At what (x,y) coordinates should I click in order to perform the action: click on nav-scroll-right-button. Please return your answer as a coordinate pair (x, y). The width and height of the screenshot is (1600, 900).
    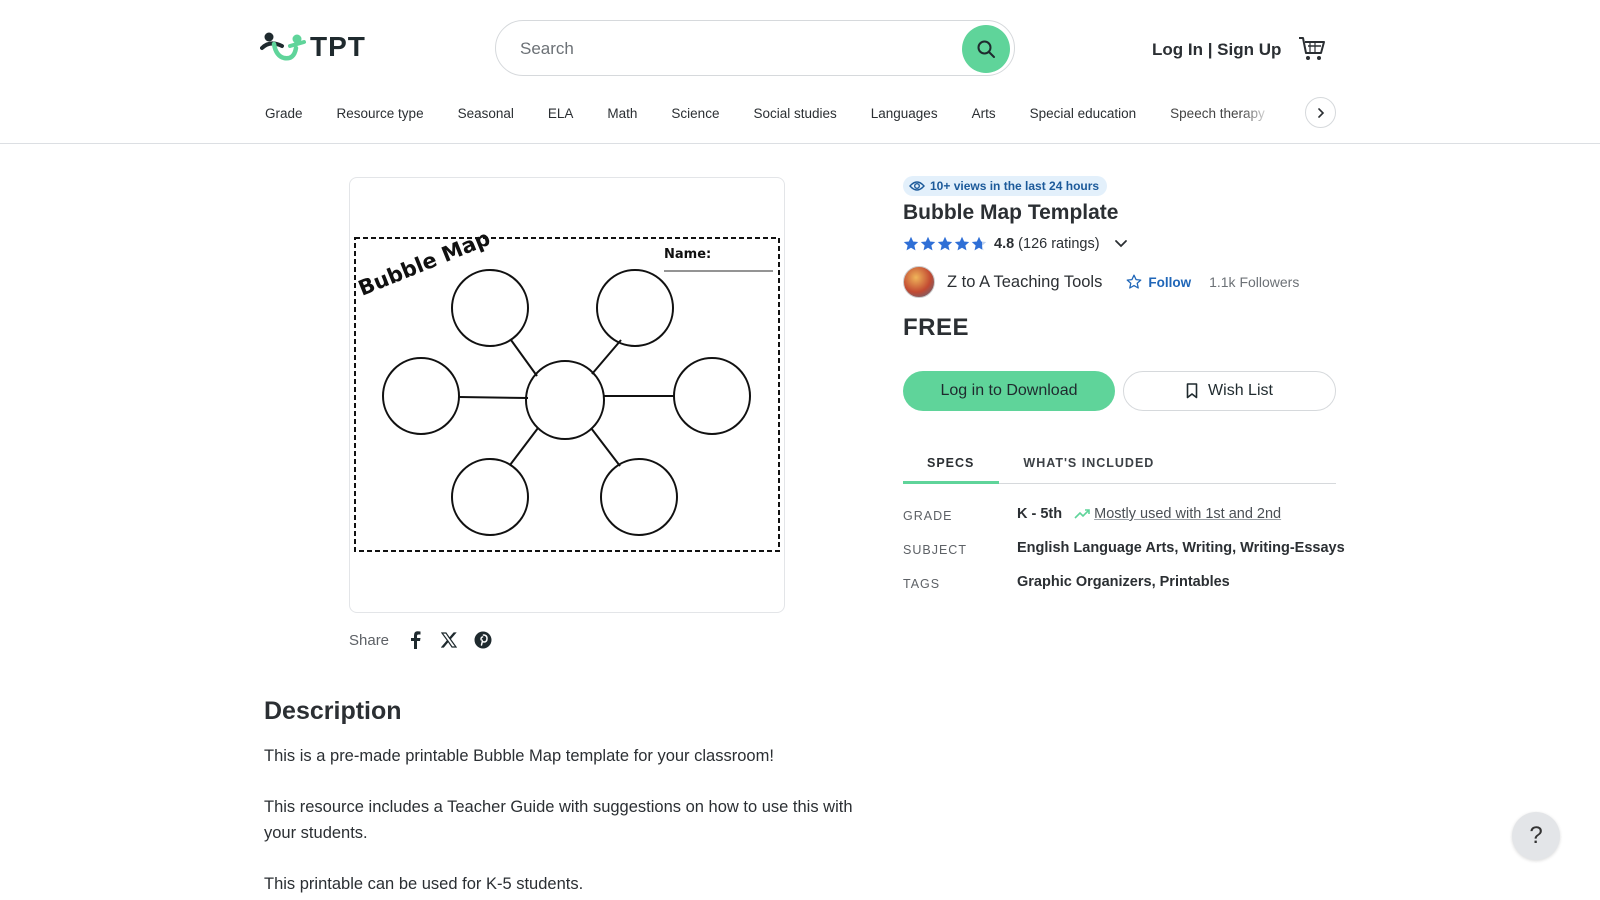
    Looking at the image, I should click on (1320, 112).